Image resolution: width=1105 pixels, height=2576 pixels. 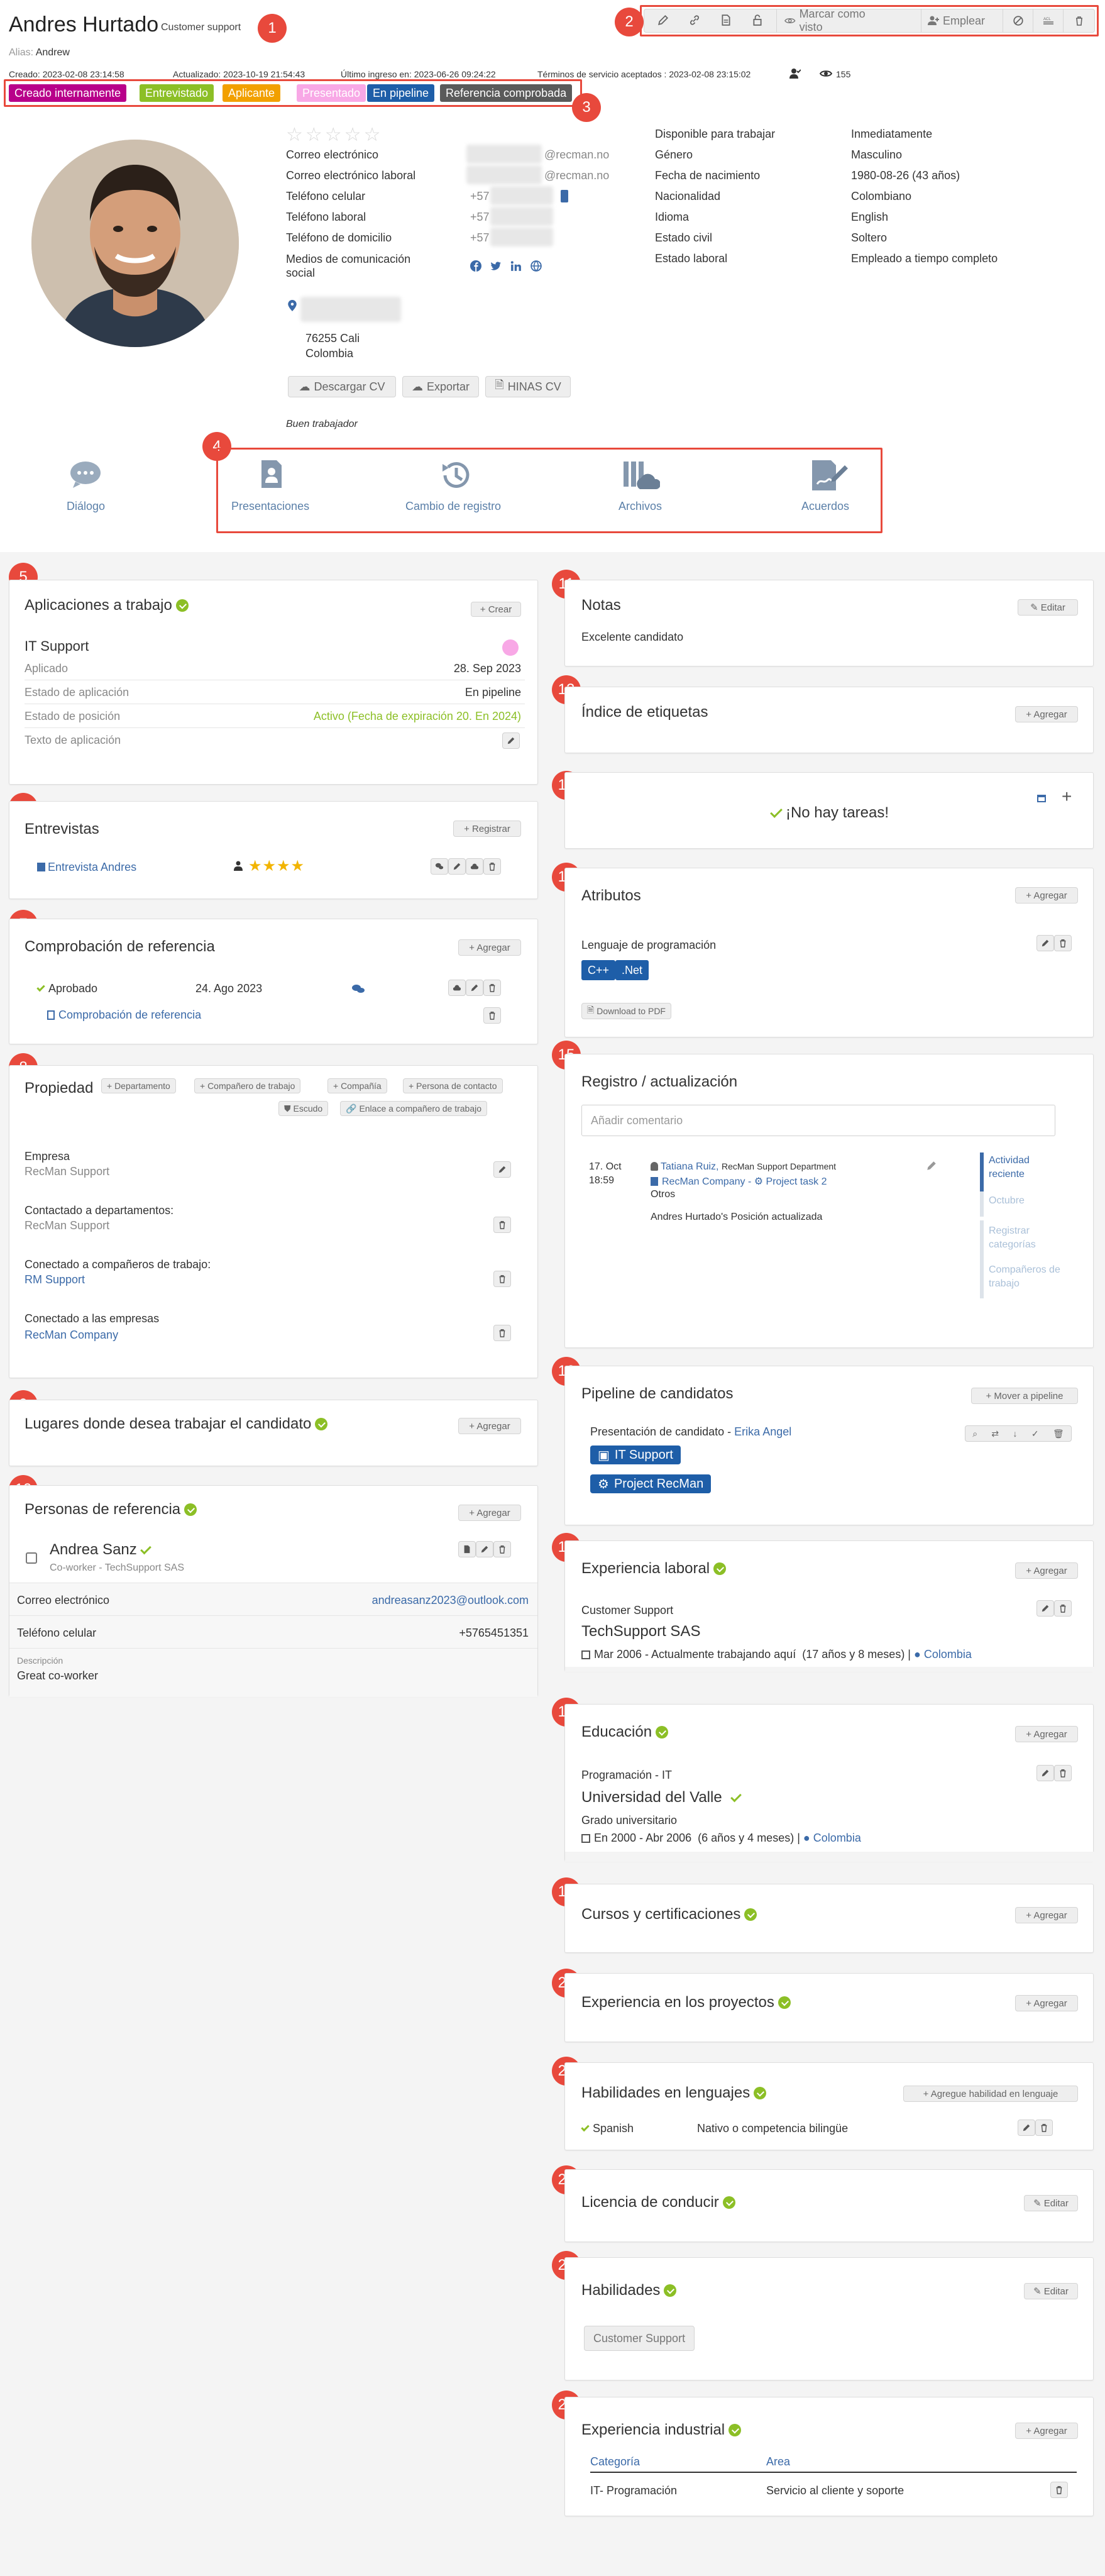 What do you see at coordinates (1048, 20) in the screenshot?
I see `gdpr-icon: ACL` at bounding box center [1048, 20].